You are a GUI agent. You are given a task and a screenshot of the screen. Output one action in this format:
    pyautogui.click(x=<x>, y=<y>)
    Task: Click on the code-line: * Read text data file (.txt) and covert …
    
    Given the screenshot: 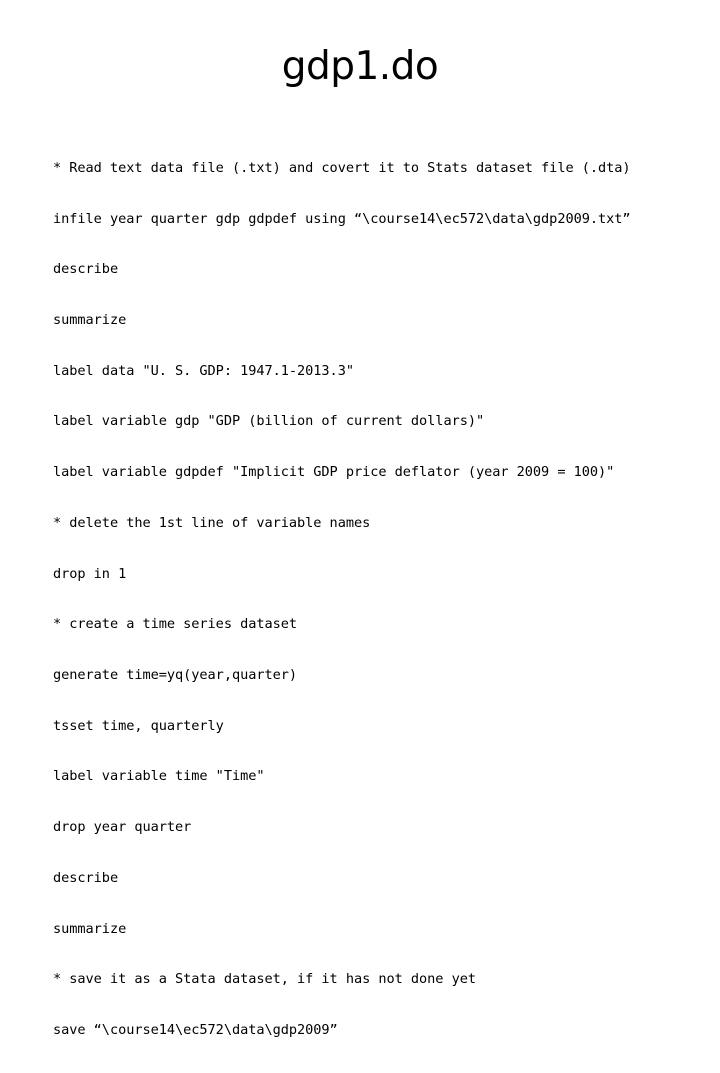 What is the action you would take?
    pyautogui.click(x=342, y=167)
    